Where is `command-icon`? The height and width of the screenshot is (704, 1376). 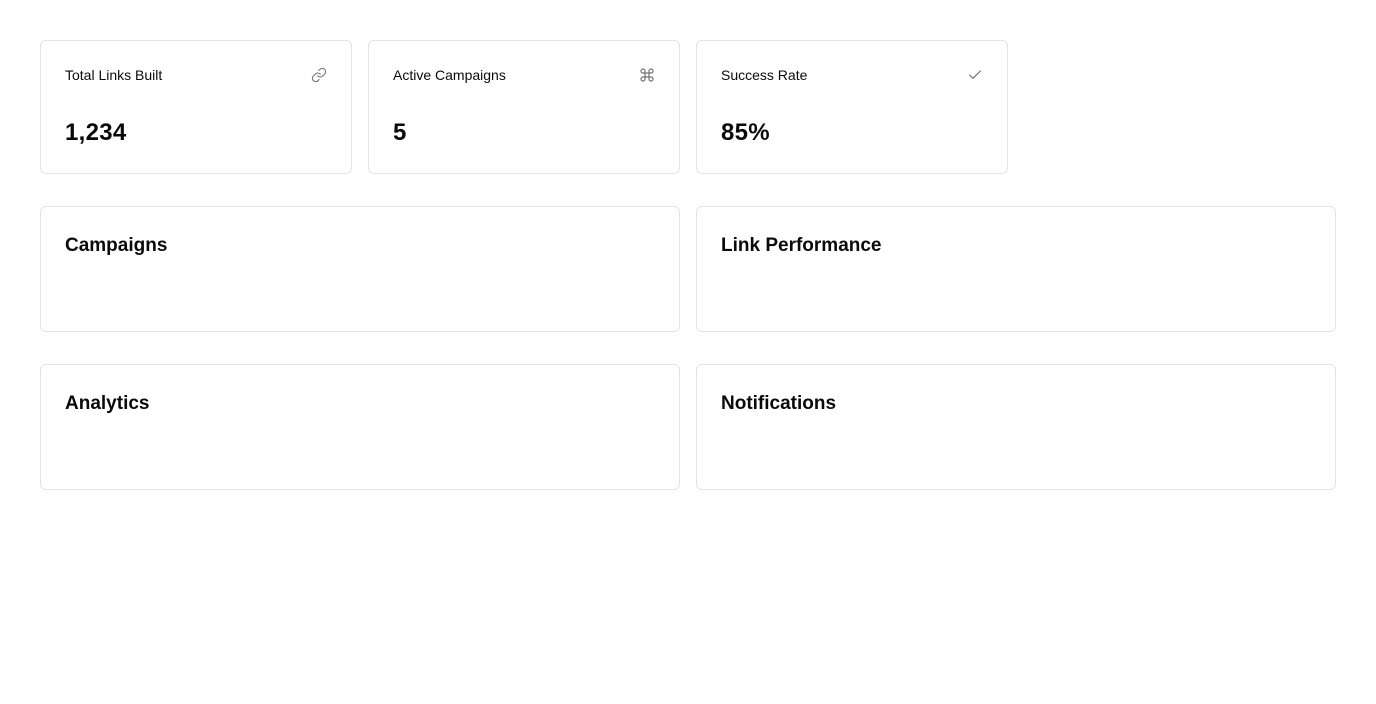
command-icon is located at coordinates (647, 75).